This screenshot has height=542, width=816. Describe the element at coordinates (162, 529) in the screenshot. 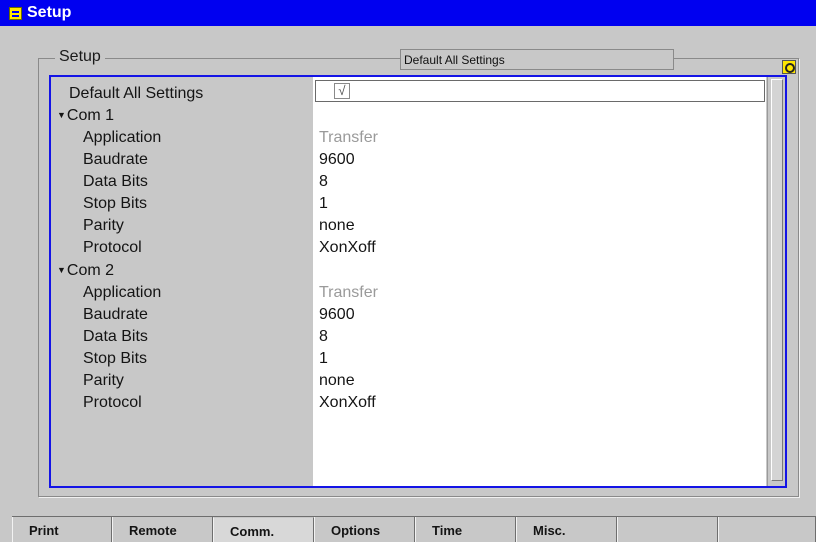

I see `tab-remote: Remote` at that location.